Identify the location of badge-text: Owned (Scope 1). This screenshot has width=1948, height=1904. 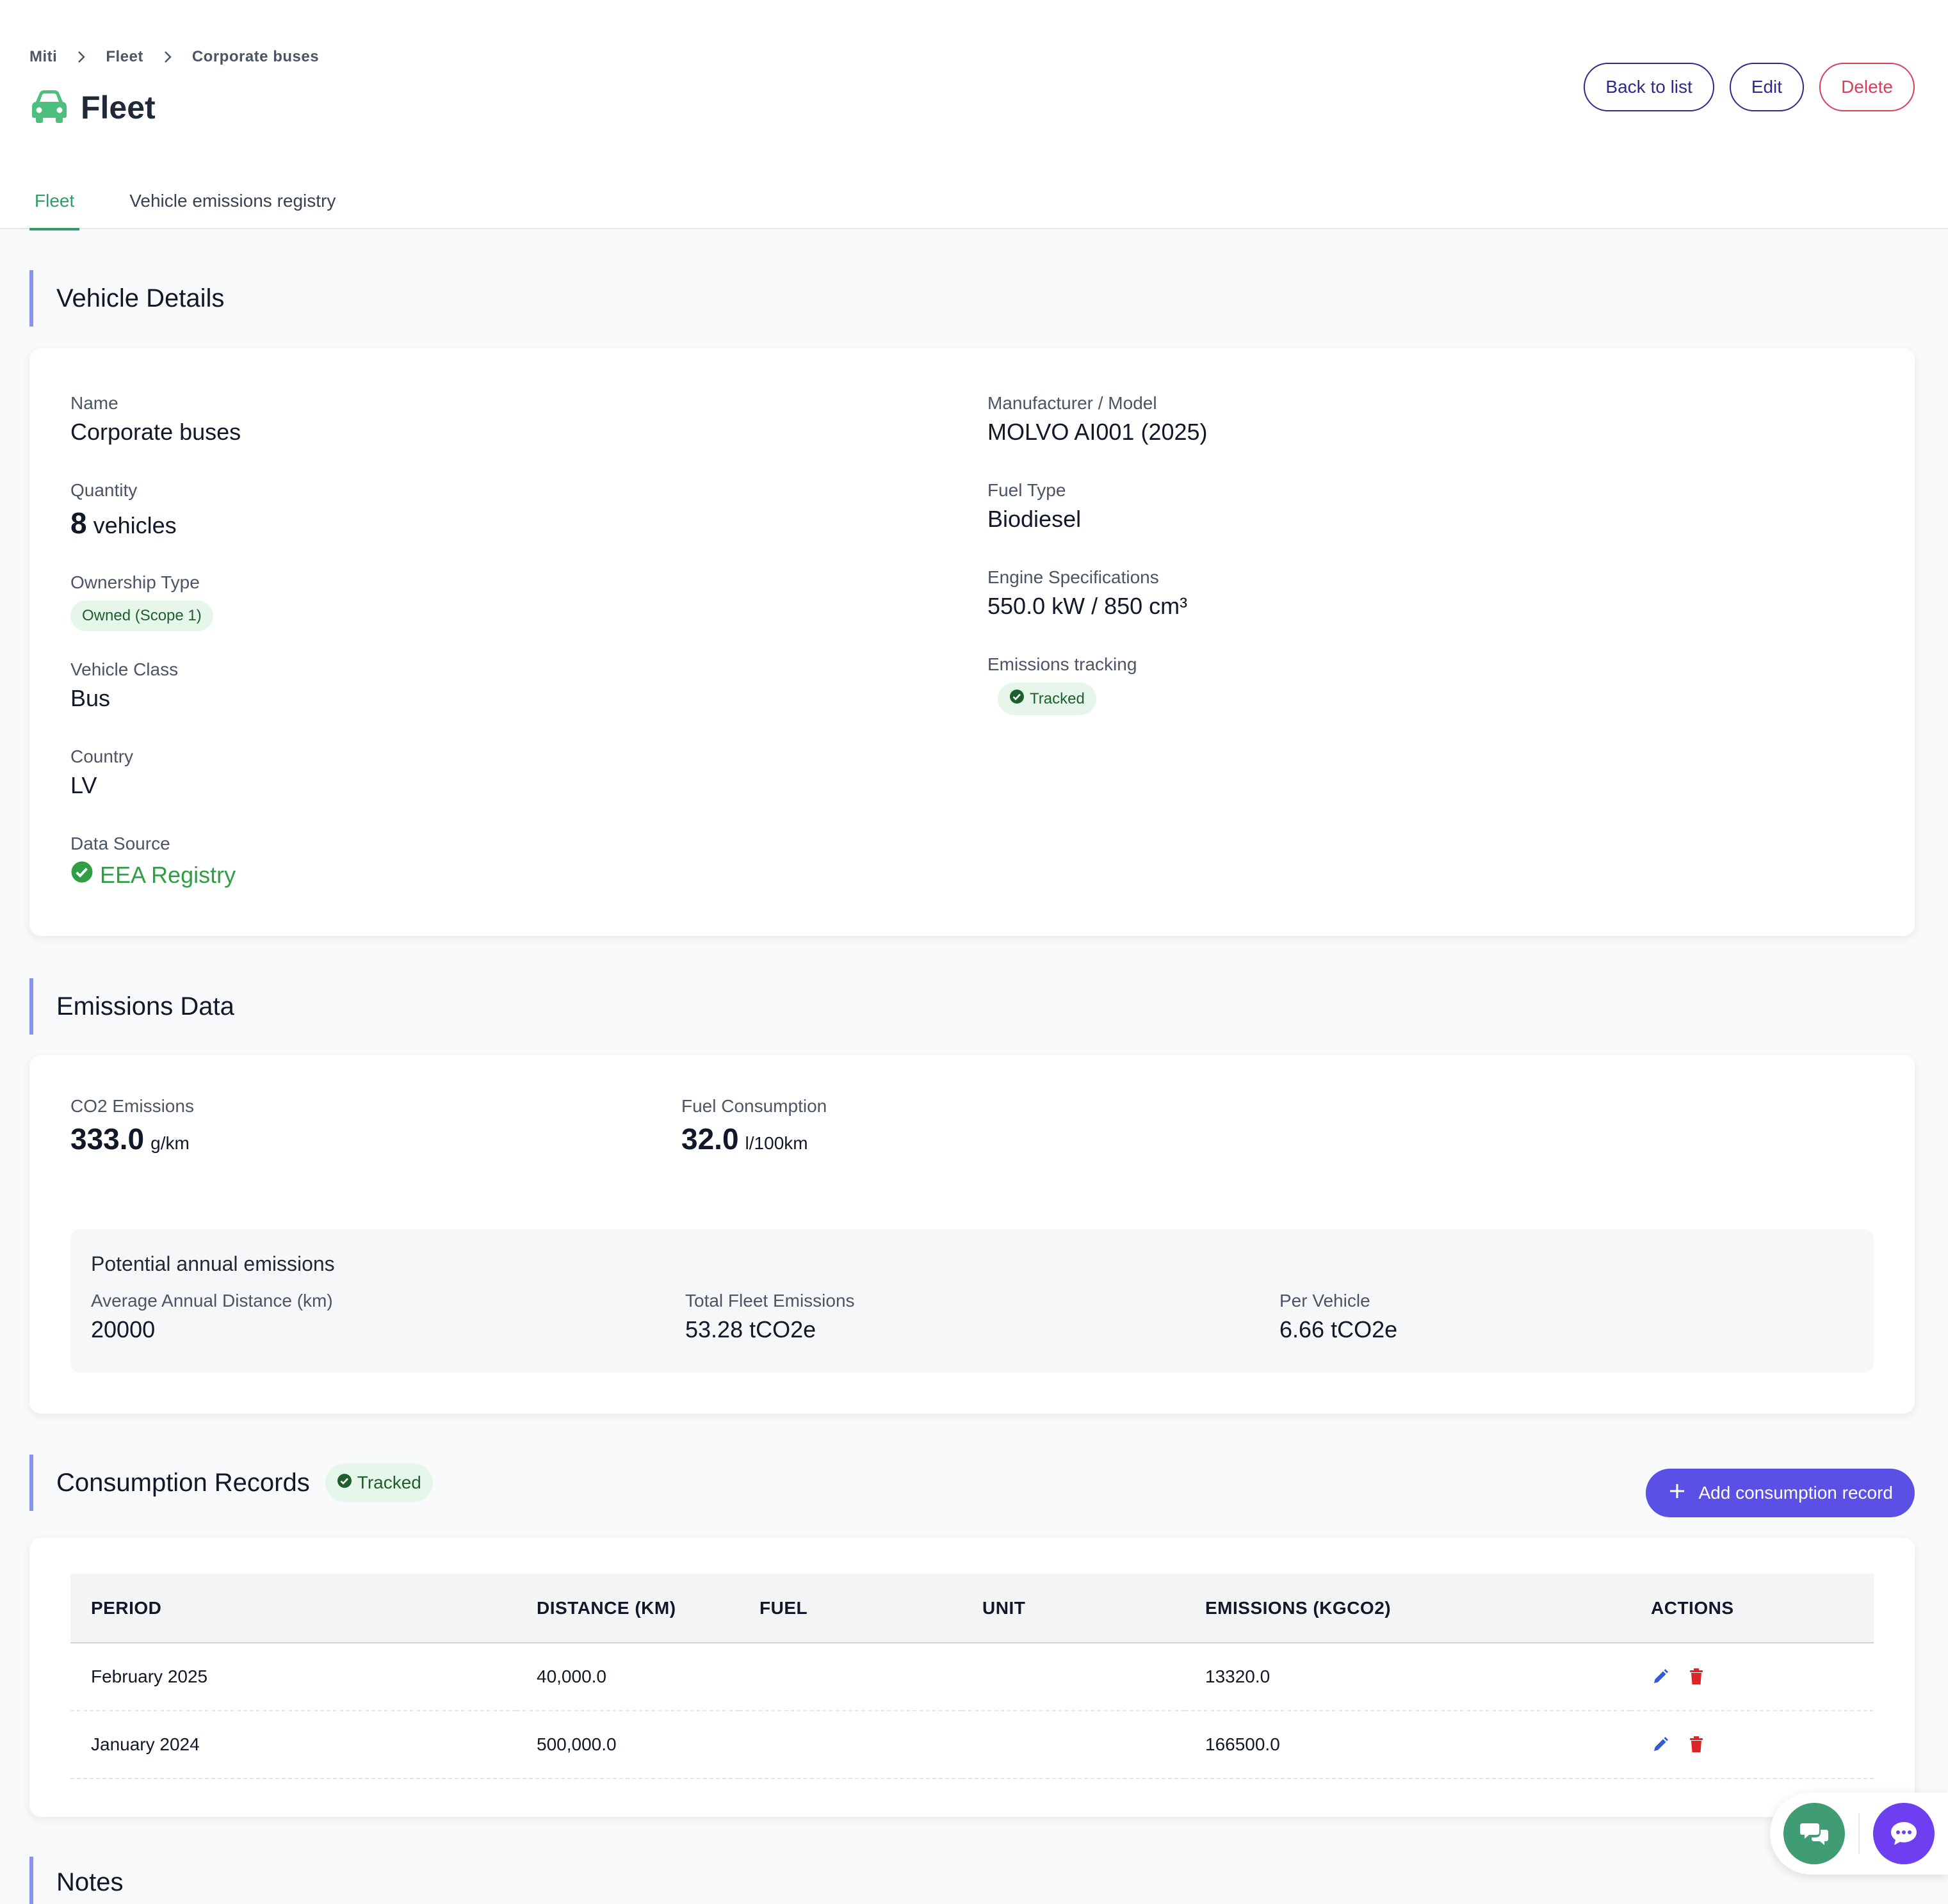
(142, 615).